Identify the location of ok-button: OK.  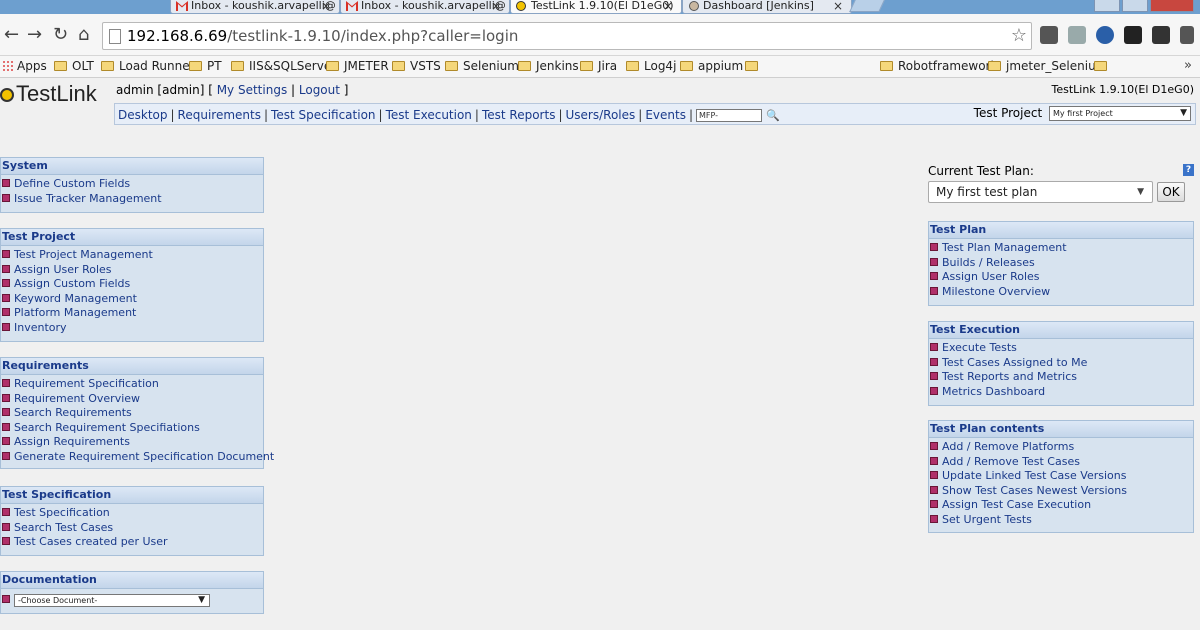
(1171, 192).